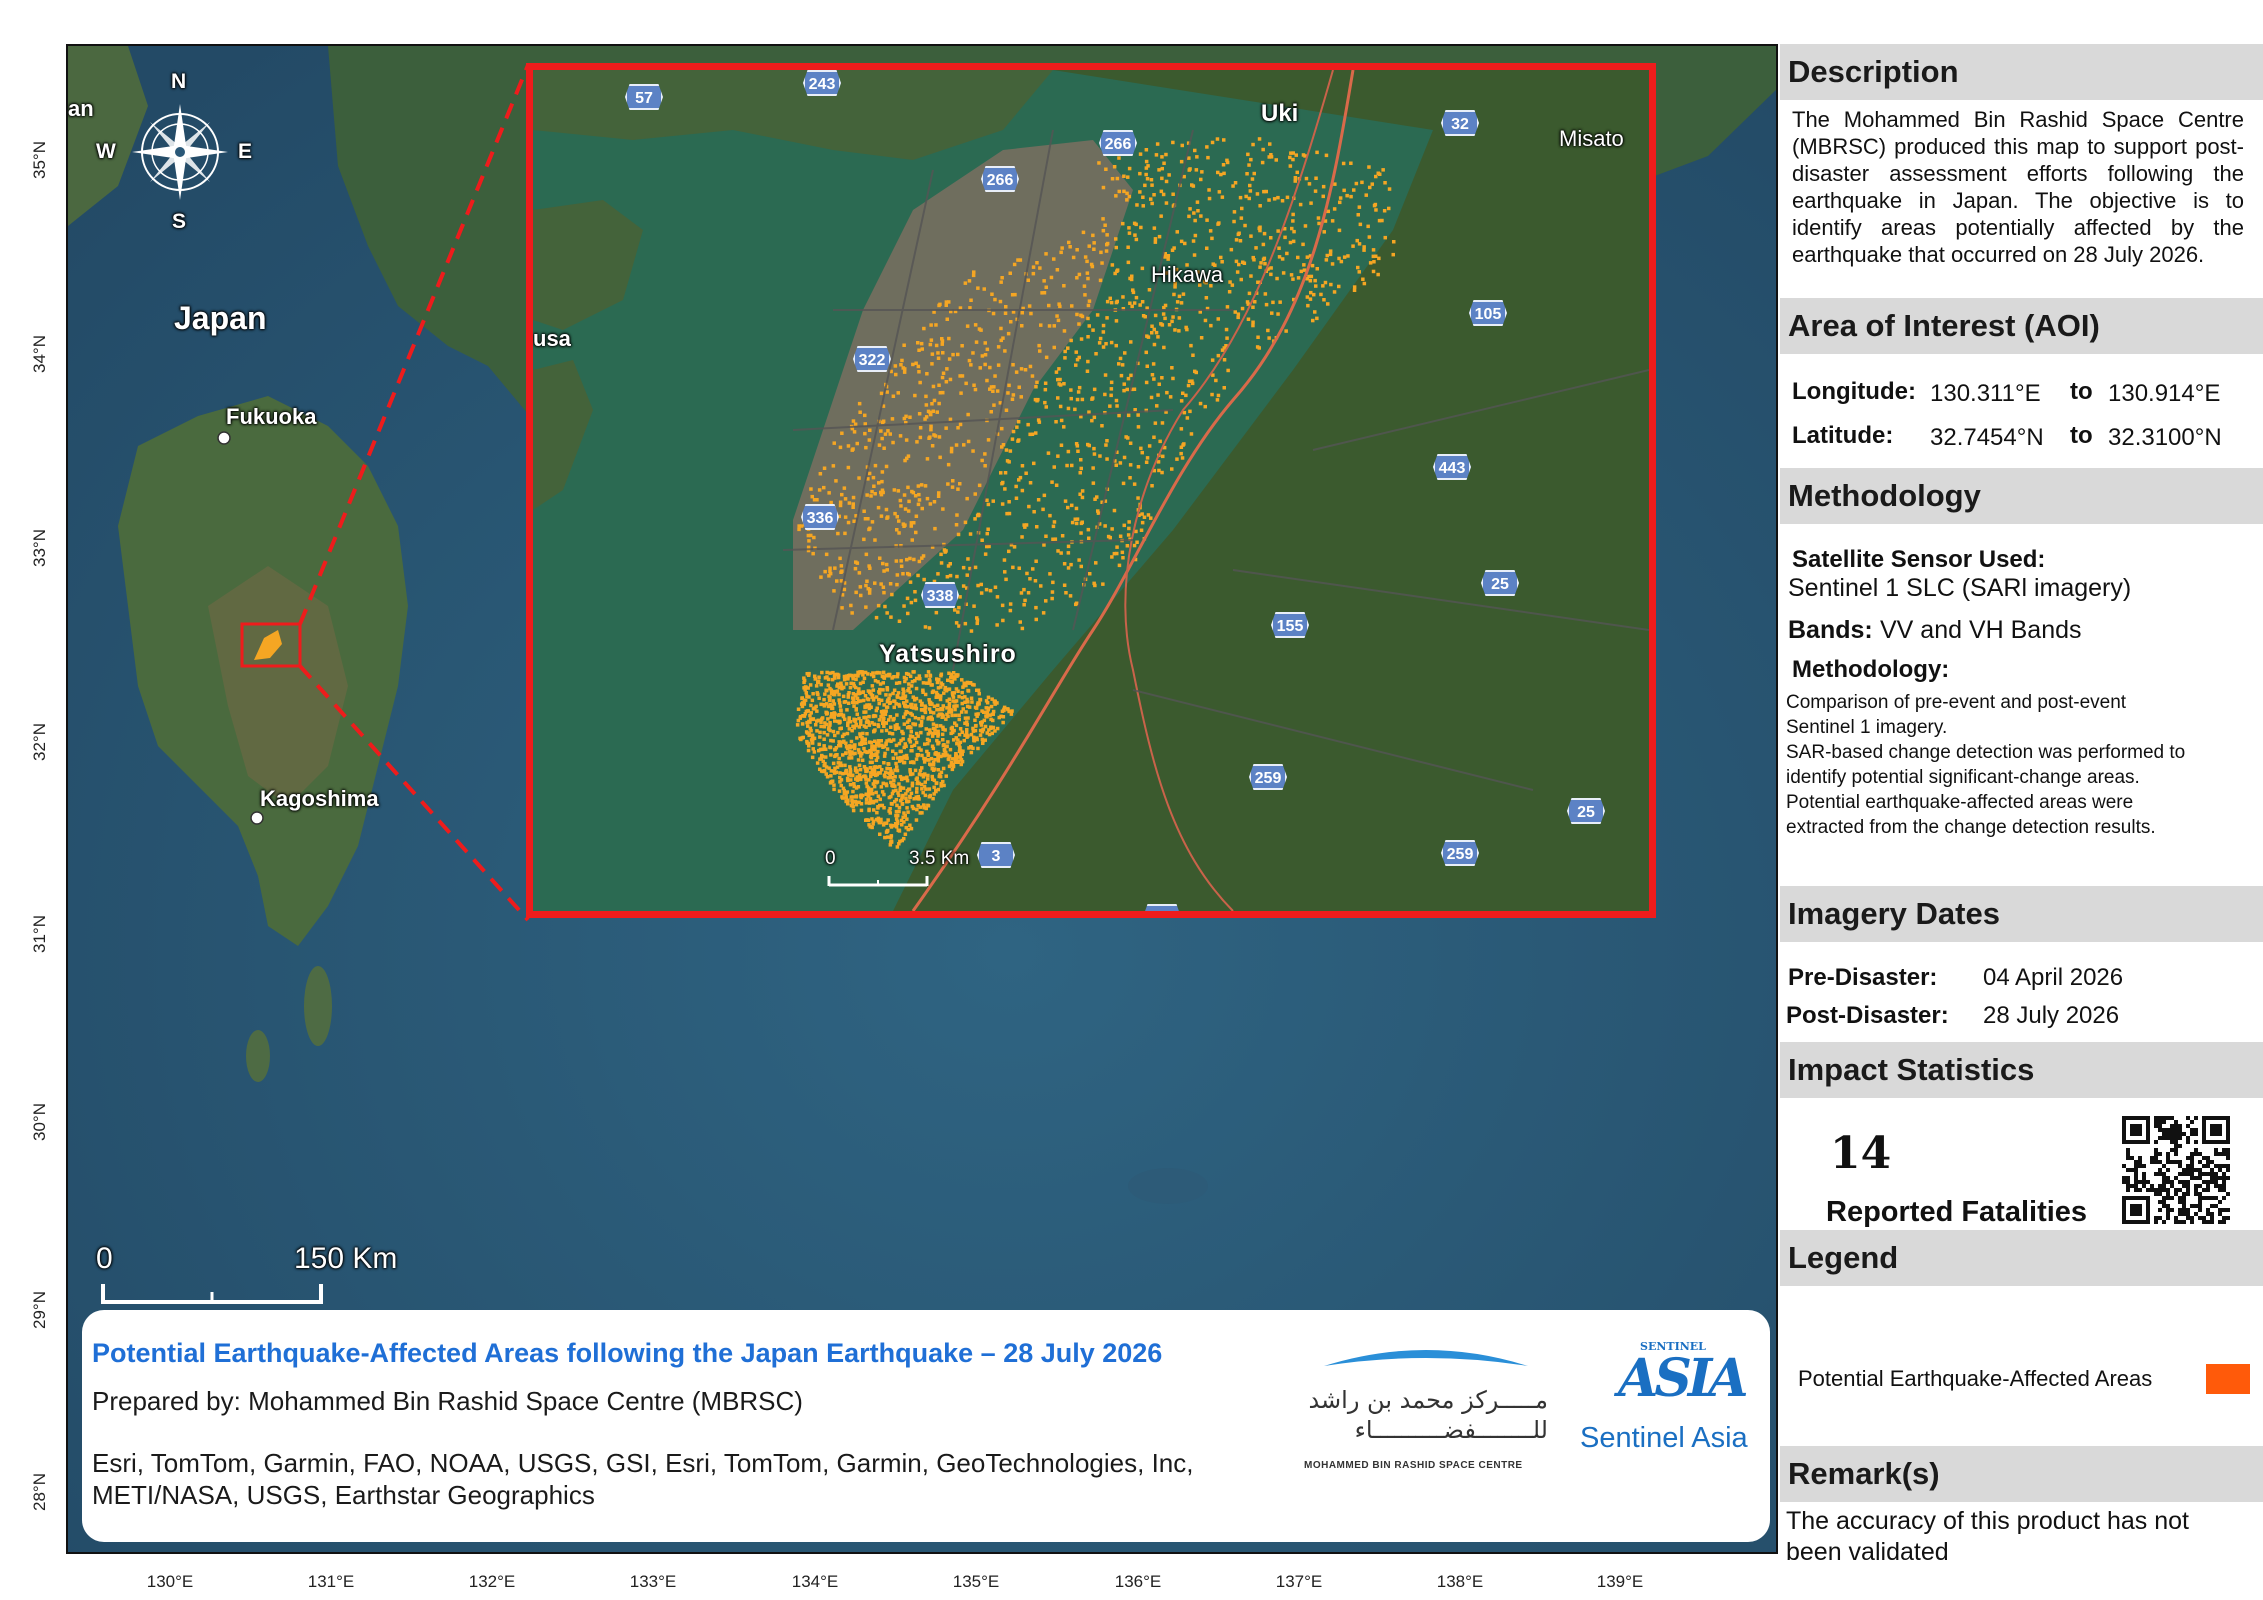 This screenshot has width=2263, height=1600. I want to click on label-fukuoka: Fukuoka, so click(271, 416).